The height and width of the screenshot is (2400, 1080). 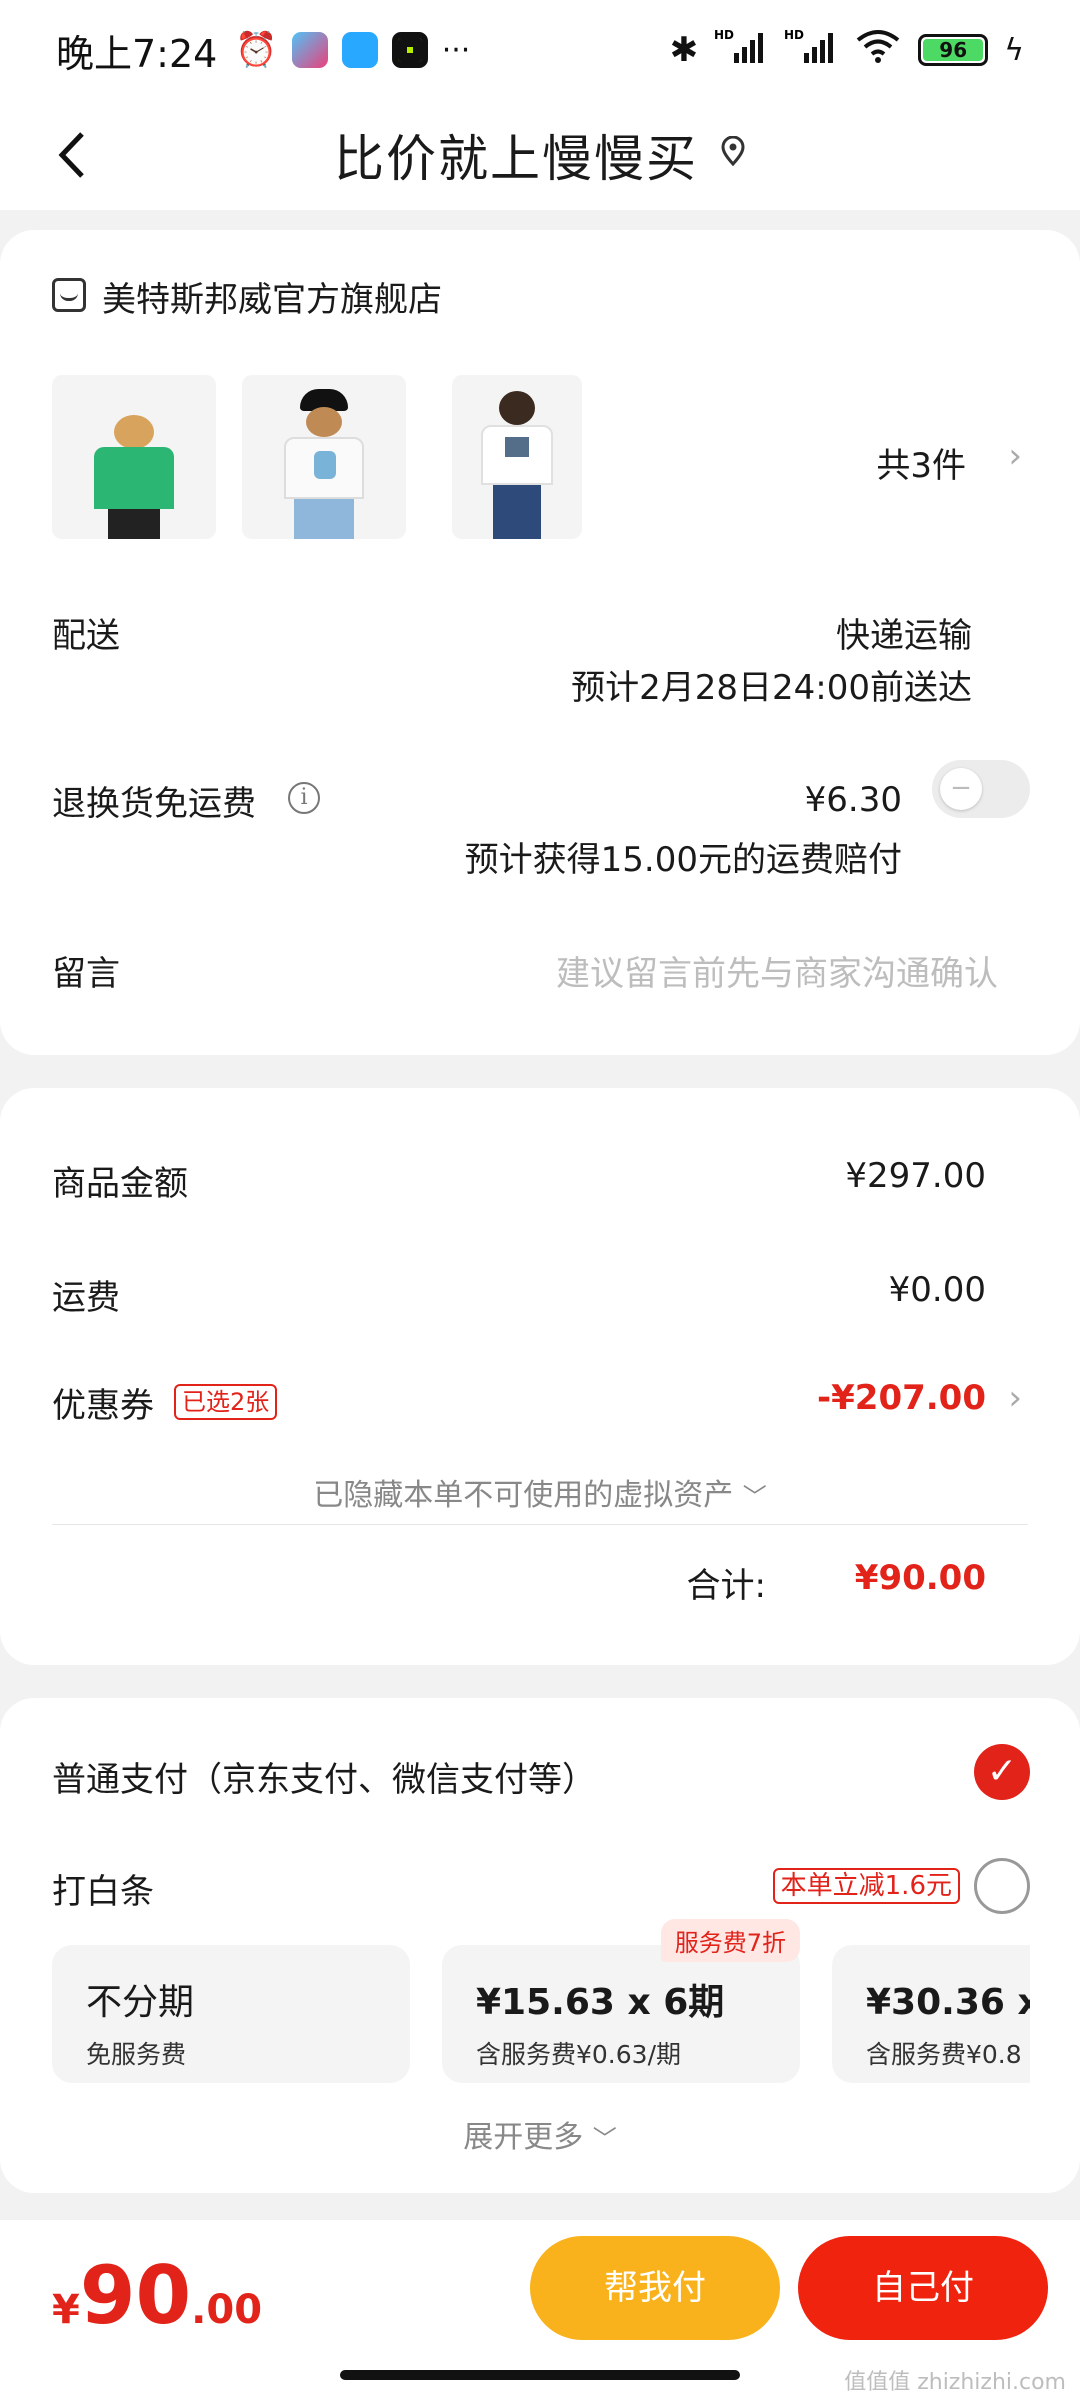 What do you see at coordinates (811, 50) in the screenshot?
I see `signal-2-icon: HD` at bounding box center [811, 50].